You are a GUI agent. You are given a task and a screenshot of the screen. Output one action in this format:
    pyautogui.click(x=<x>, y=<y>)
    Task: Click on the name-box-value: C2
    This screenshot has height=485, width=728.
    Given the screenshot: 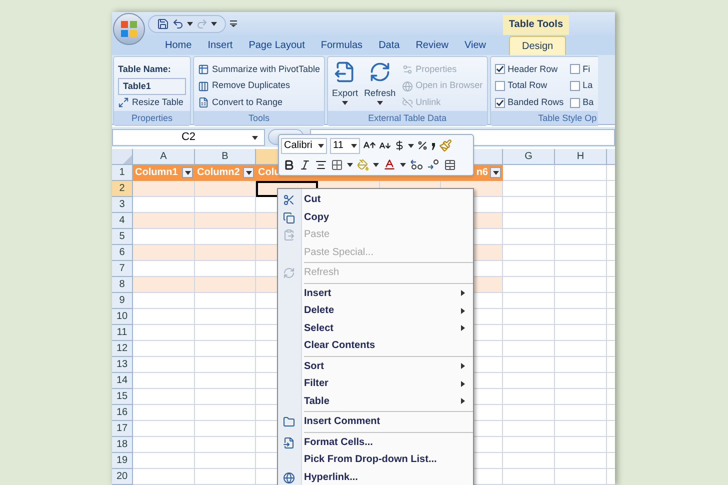 What is the action you would take?
    pyautogui.click(x=188, y=137)
    